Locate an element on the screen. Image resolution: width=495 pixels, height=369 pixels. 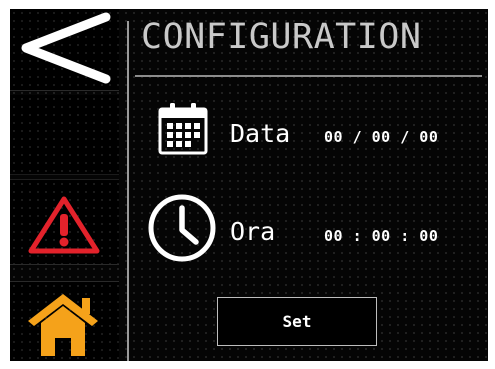
back-arrow-icon is located at coordinates (66, 48).